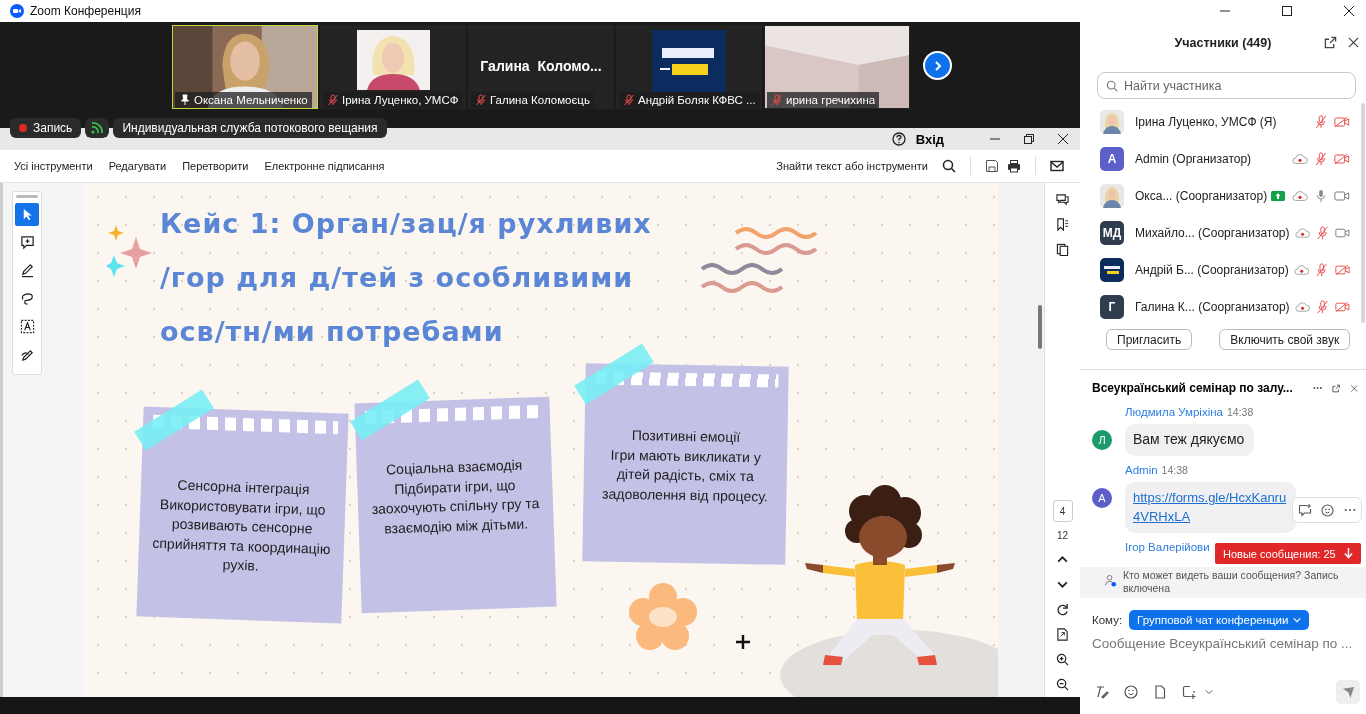  I want to click on sender-name: Ігор Валерійови, so click(1167, 547).